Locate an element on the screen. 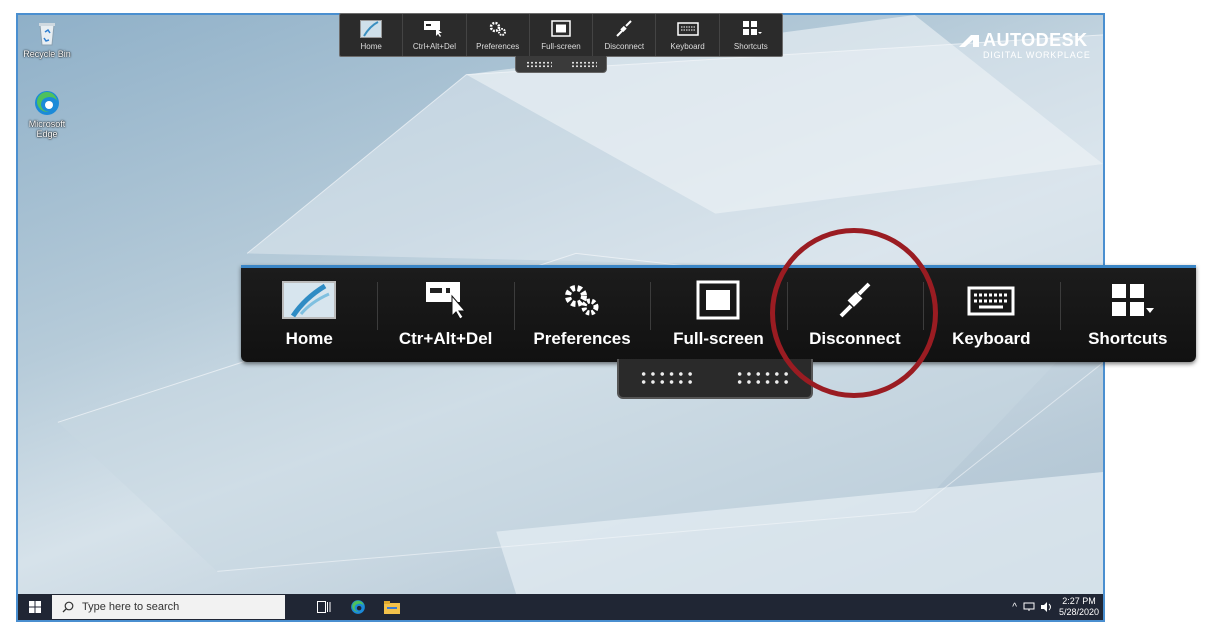 The height and width of the screenshot is (636, 1211). search-placeholder: Type here to search is located at coordinates (131, 607).